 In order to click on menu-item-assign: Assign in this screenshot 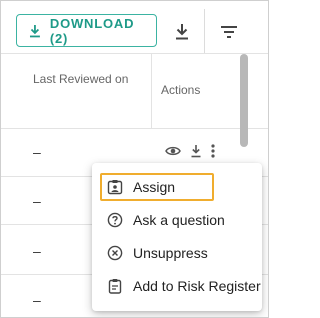, I will do `click(157, 187)`.